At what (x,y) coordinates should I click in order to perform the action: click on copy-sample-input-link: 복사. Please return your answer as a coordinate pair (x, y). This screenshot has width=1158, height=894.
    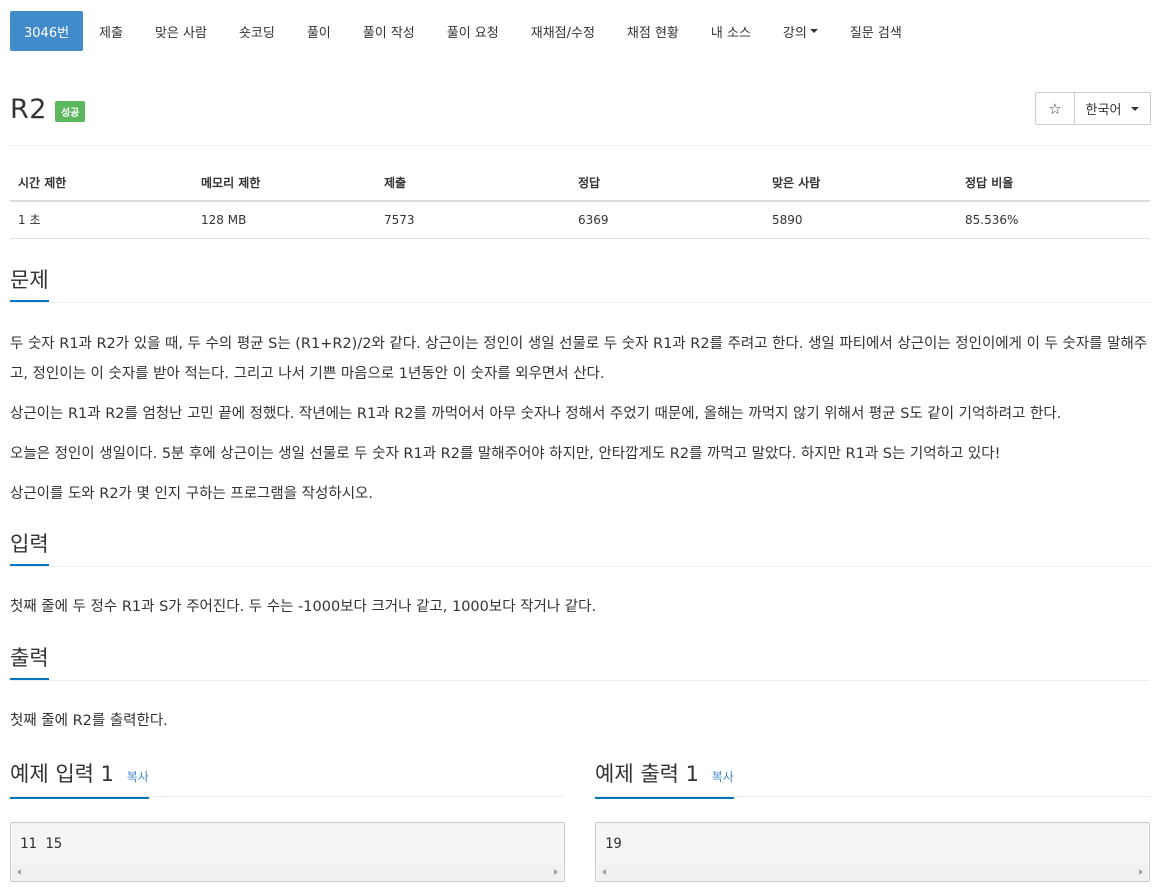
    Looking at the image, I should click on (138, 777).